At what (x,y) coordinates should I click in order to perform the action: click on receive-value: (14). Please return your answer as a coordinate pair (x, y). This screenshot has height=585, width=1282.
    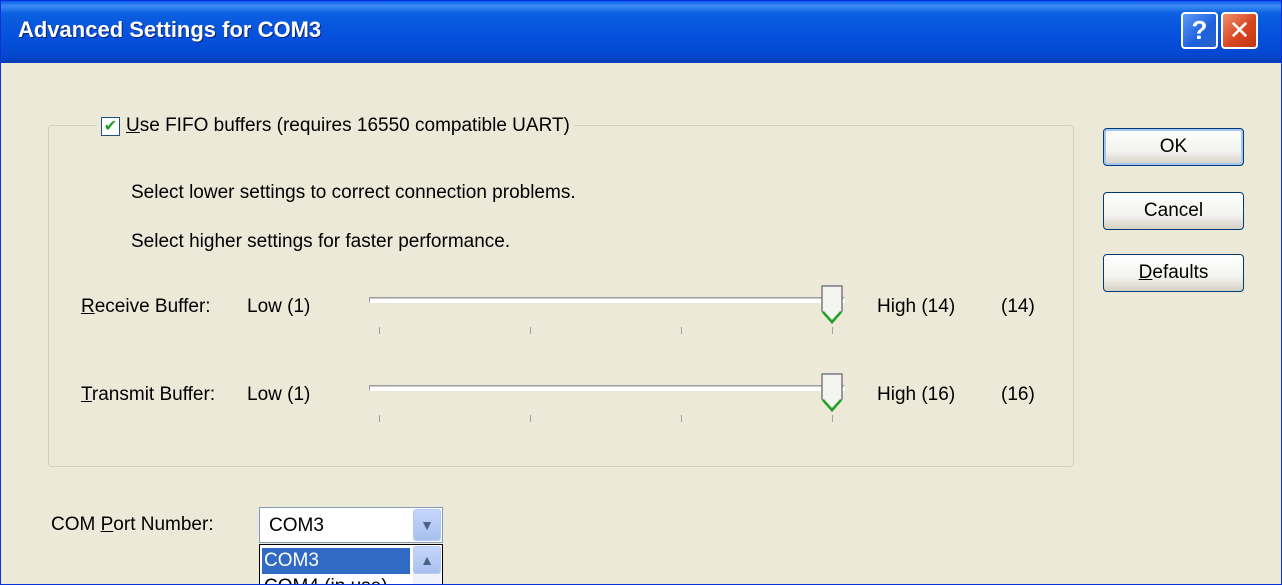
    Looking at the image, I should click on (1018, 306).